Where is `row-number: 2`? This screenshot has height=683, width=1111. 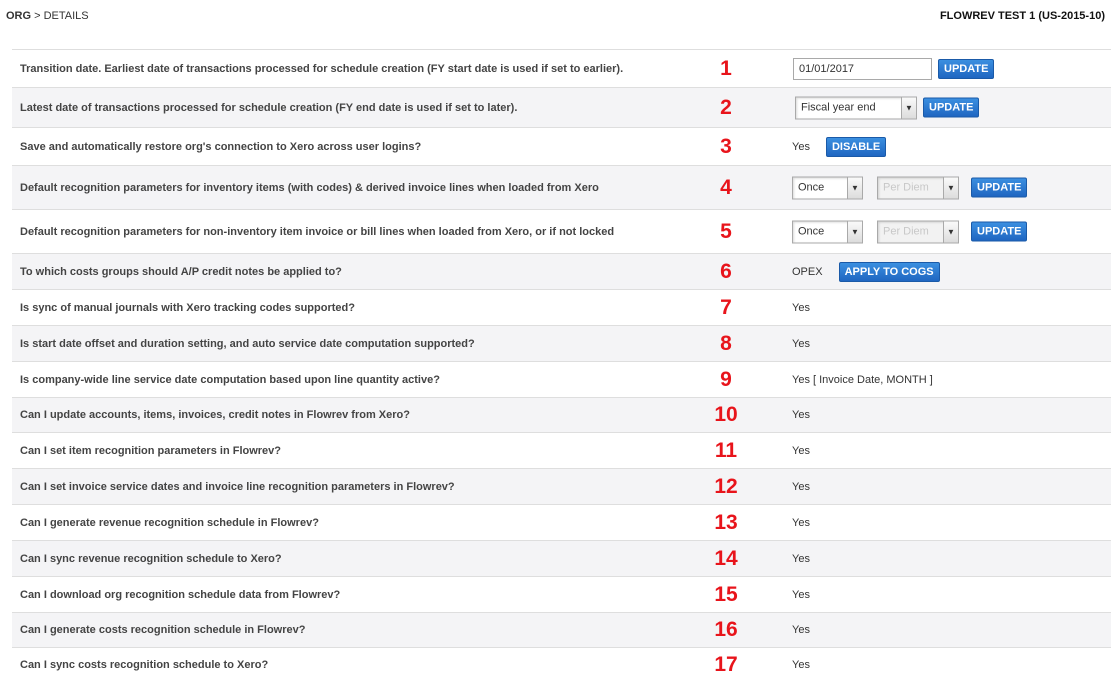
row-number: 2 is located at coordinates (726, 107).